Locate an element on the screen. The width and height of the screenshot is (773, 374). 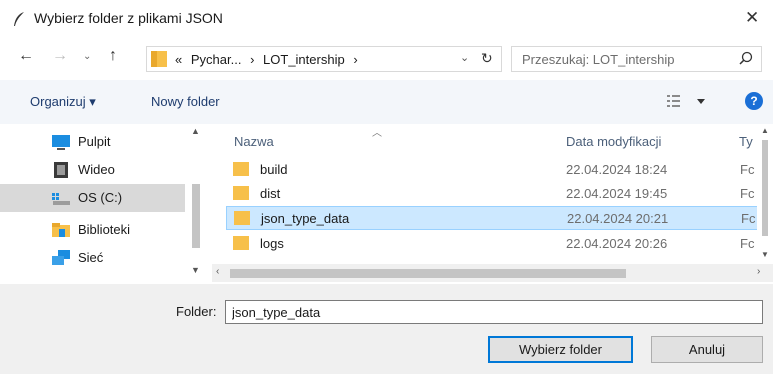
file-date: 22.04.2024 20:21 is located at coordinates (618, 218).